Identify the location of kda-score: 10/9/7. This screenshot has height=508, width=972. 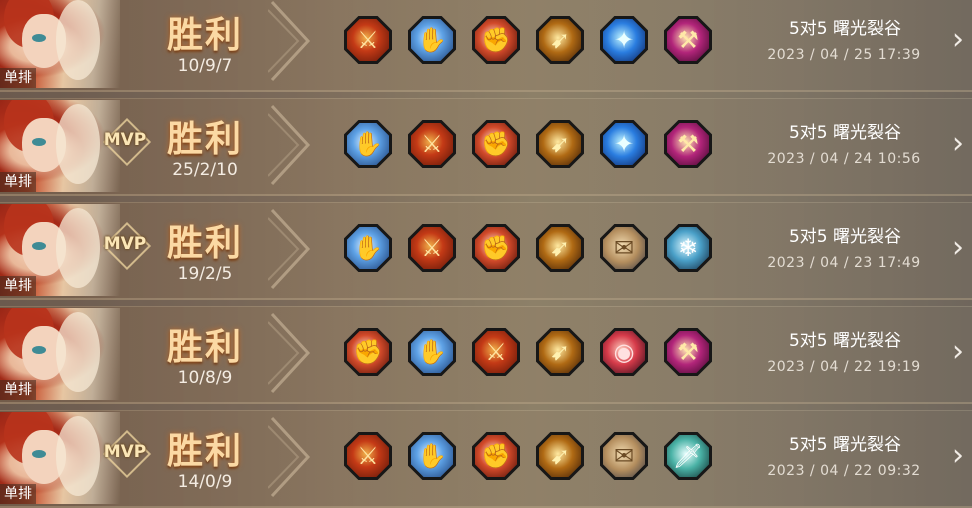
(205, 66).